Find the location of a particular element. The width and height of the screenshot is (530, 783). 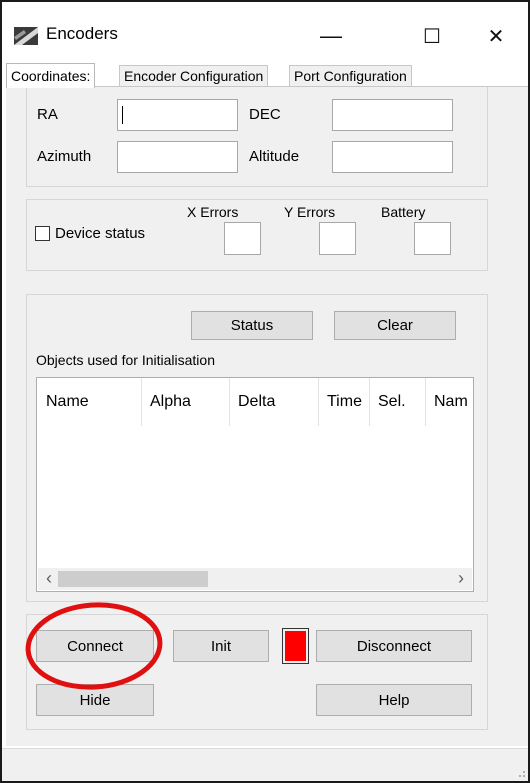

battery-field is located at coordinates (432, 238).